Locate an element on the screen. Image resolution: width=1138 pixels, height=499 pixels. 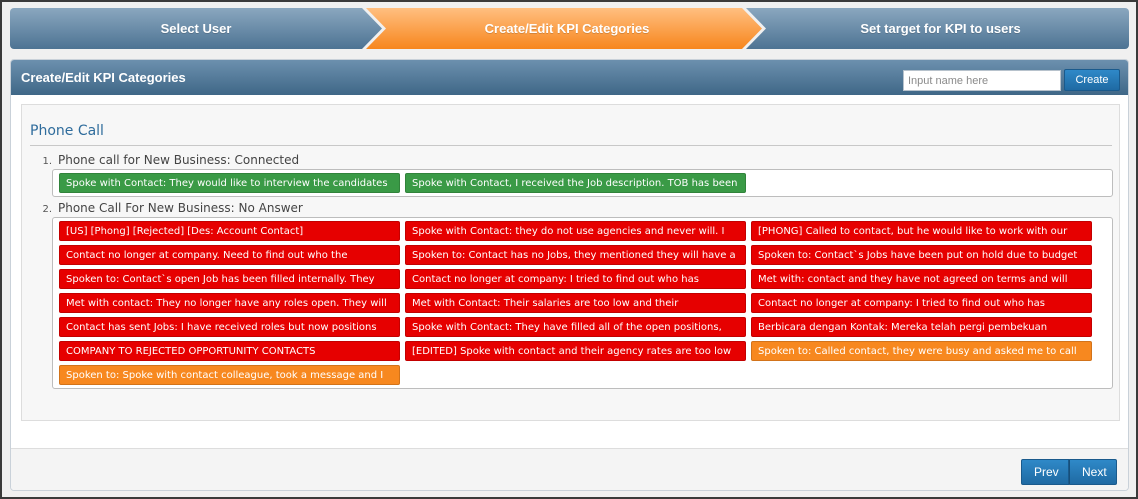
category-divider is located at coordinates (571, 145).